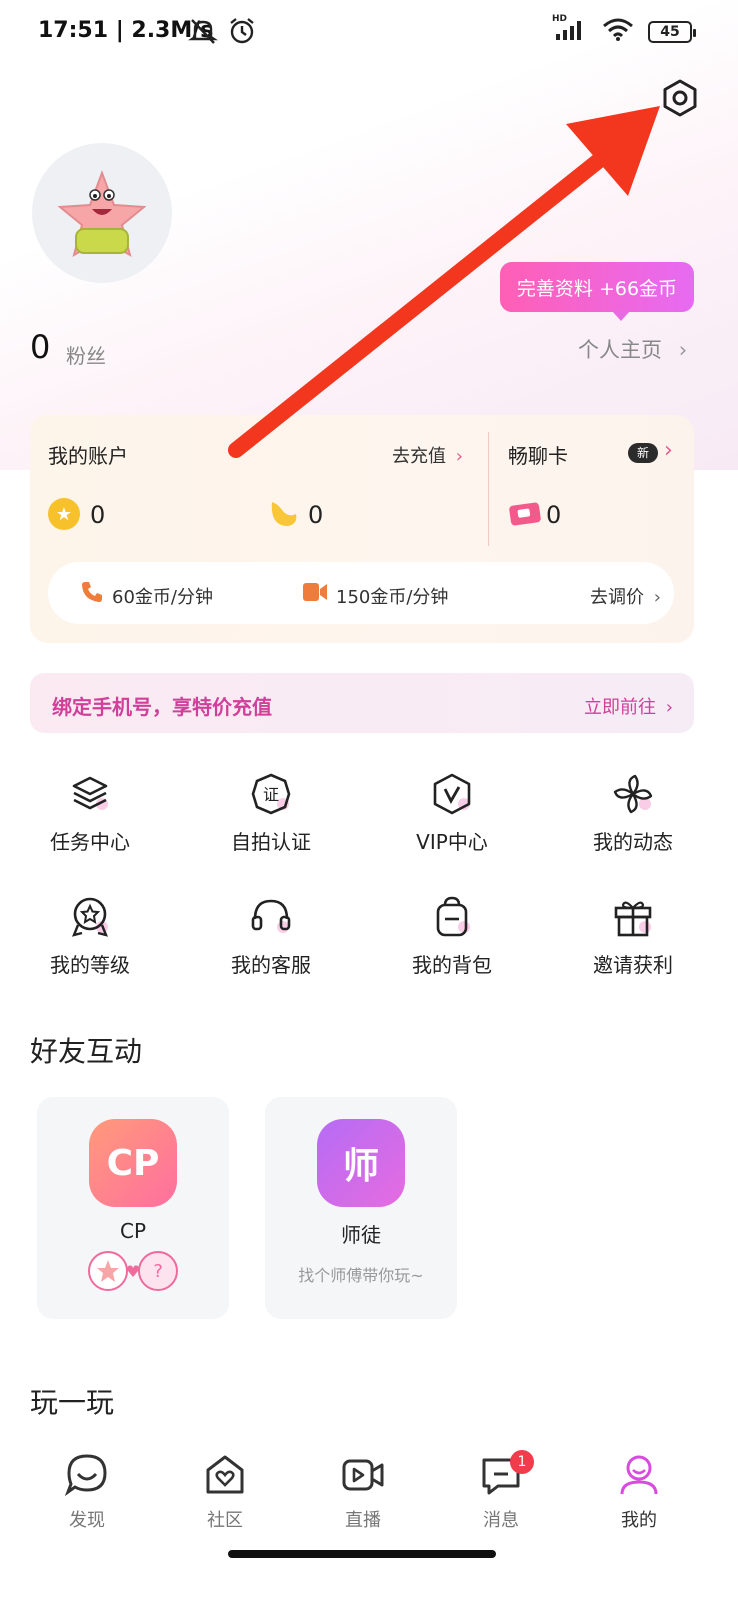 The height and width of the screenshot is (1600, 738). Describe the element at coordinates (86, 356) in the screenshot. I see `fans-label: 粉丝` at that location.